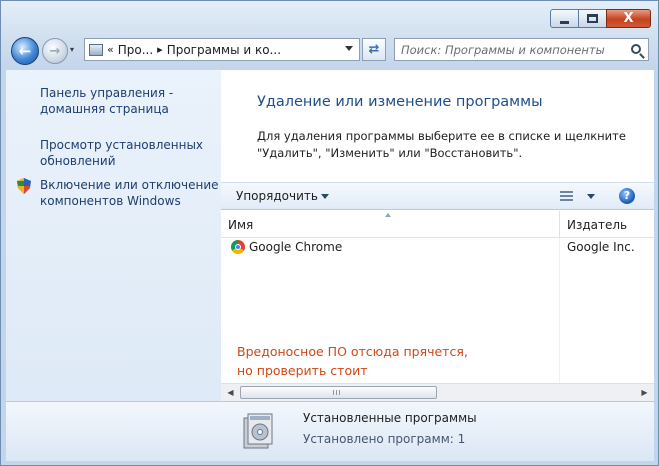 The width and height of the screenshot is (659, 466). Describe the element at coordinates (437, 392) in the screenshot. I see `horizontal-scrollbar: ◀ ▶` at that location.